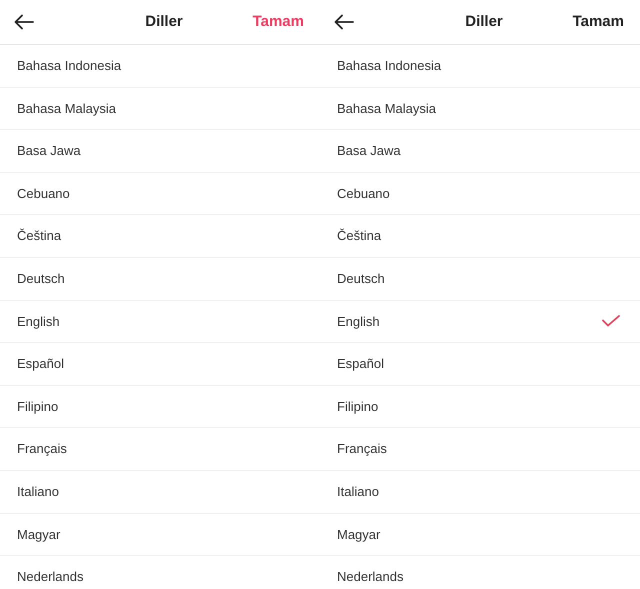  I want to click on language-item: Deutsch, so click(480, 279).